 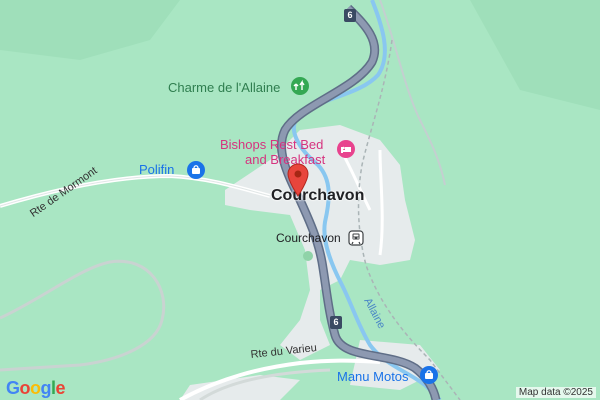 I want to click on poi-label-shop-manu-motos: Manu Motos, so click(x=373, y=376).